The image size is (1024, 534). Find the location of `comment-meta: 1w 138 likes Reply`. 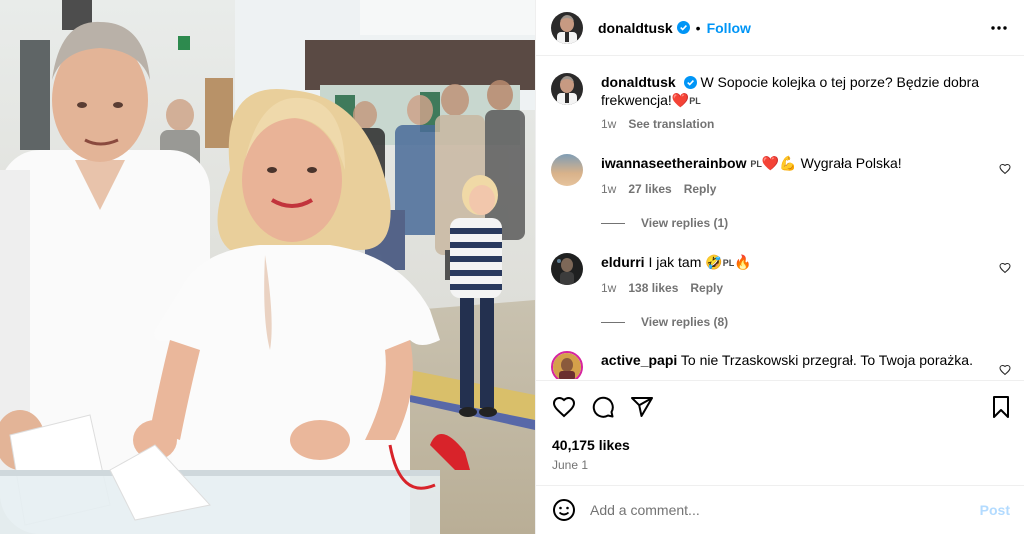

comment-meta: 1w 138 likes Reply is located at coordinates (662, 288).